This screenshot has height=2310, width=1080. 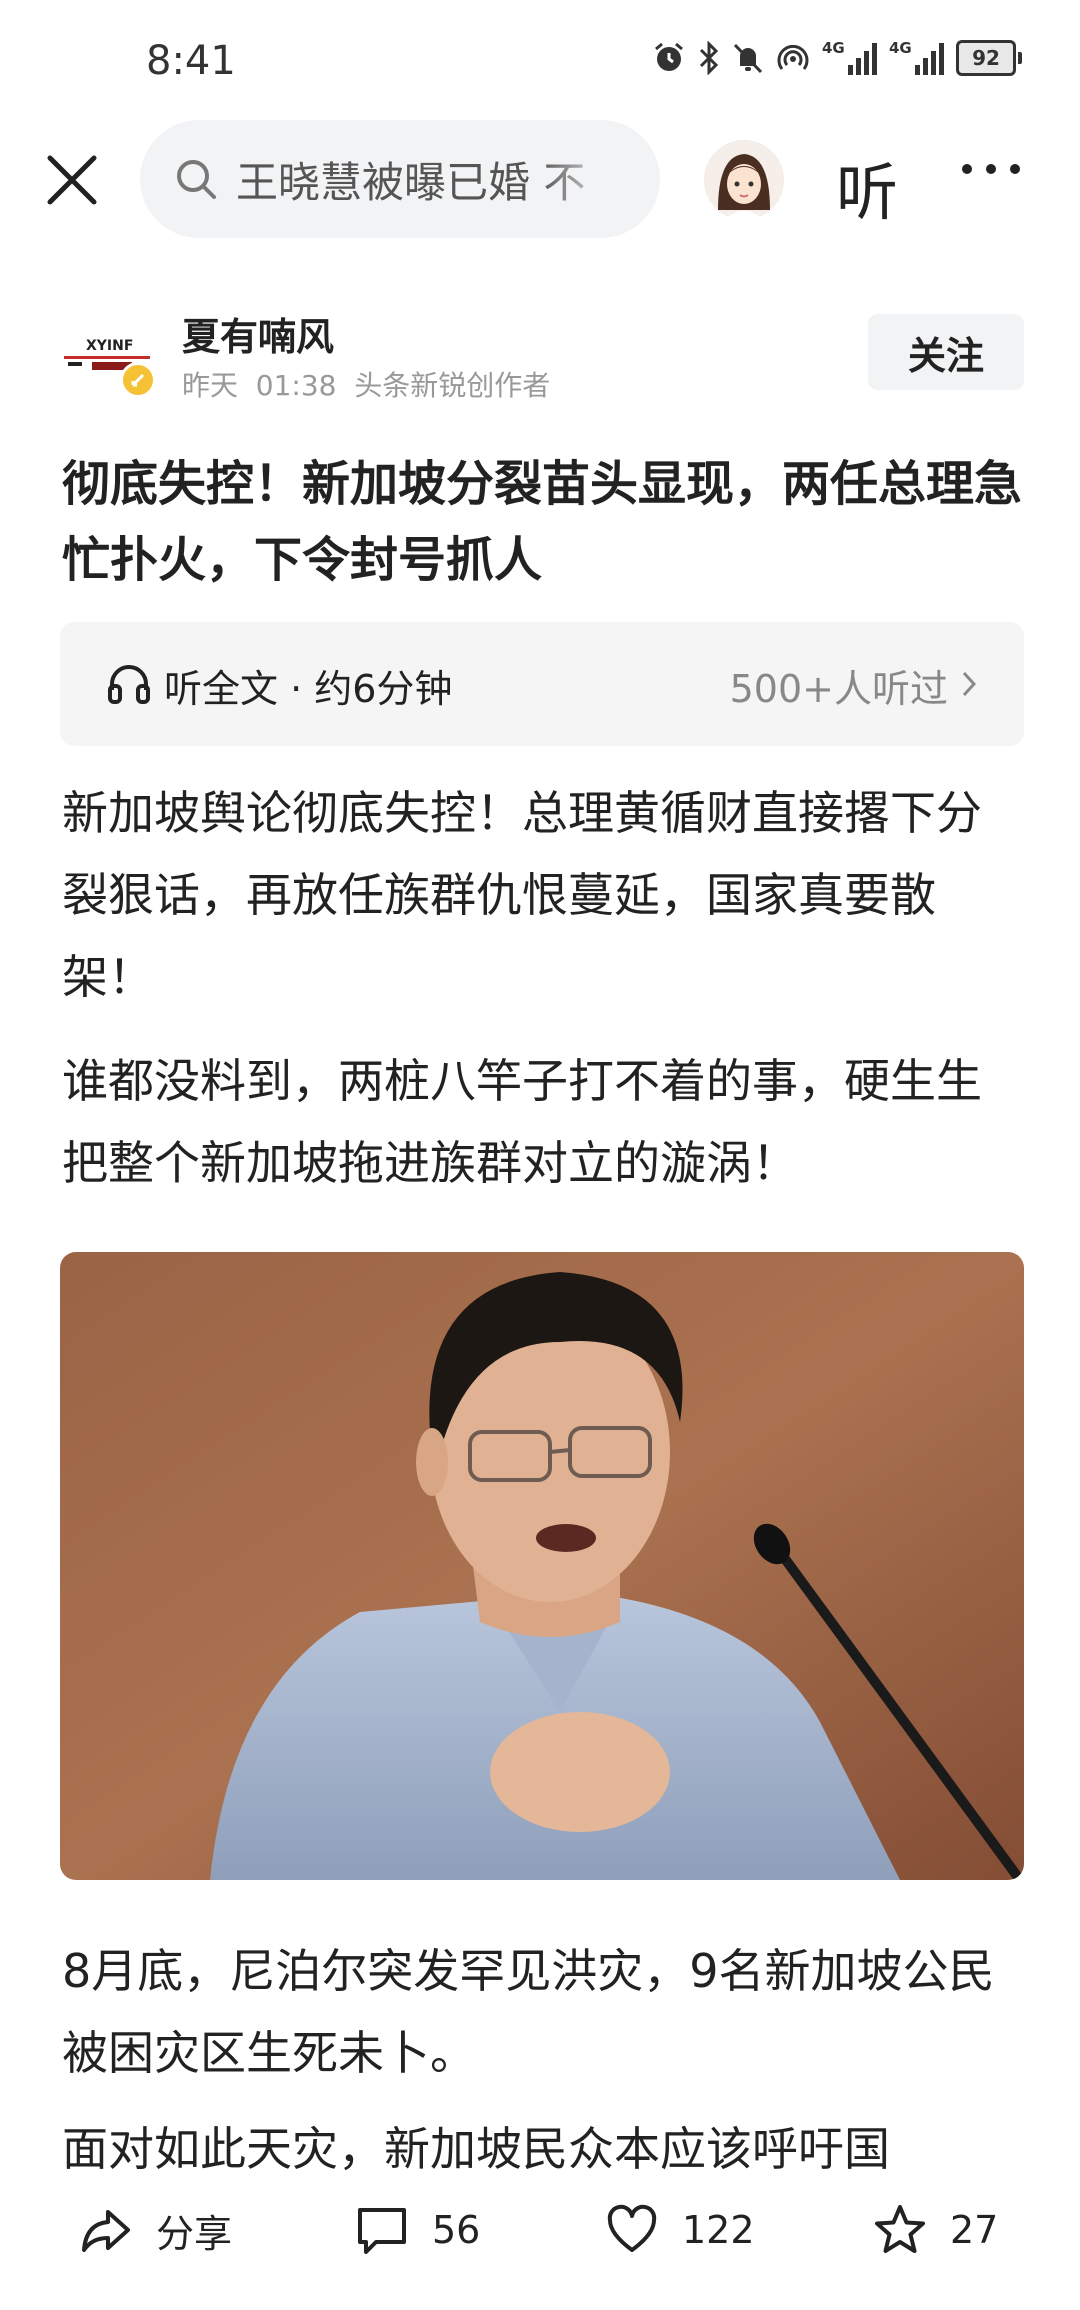 I want to click on top-nav: 王晓慧被曝已婚 不 听, so click(x=540, y=180).